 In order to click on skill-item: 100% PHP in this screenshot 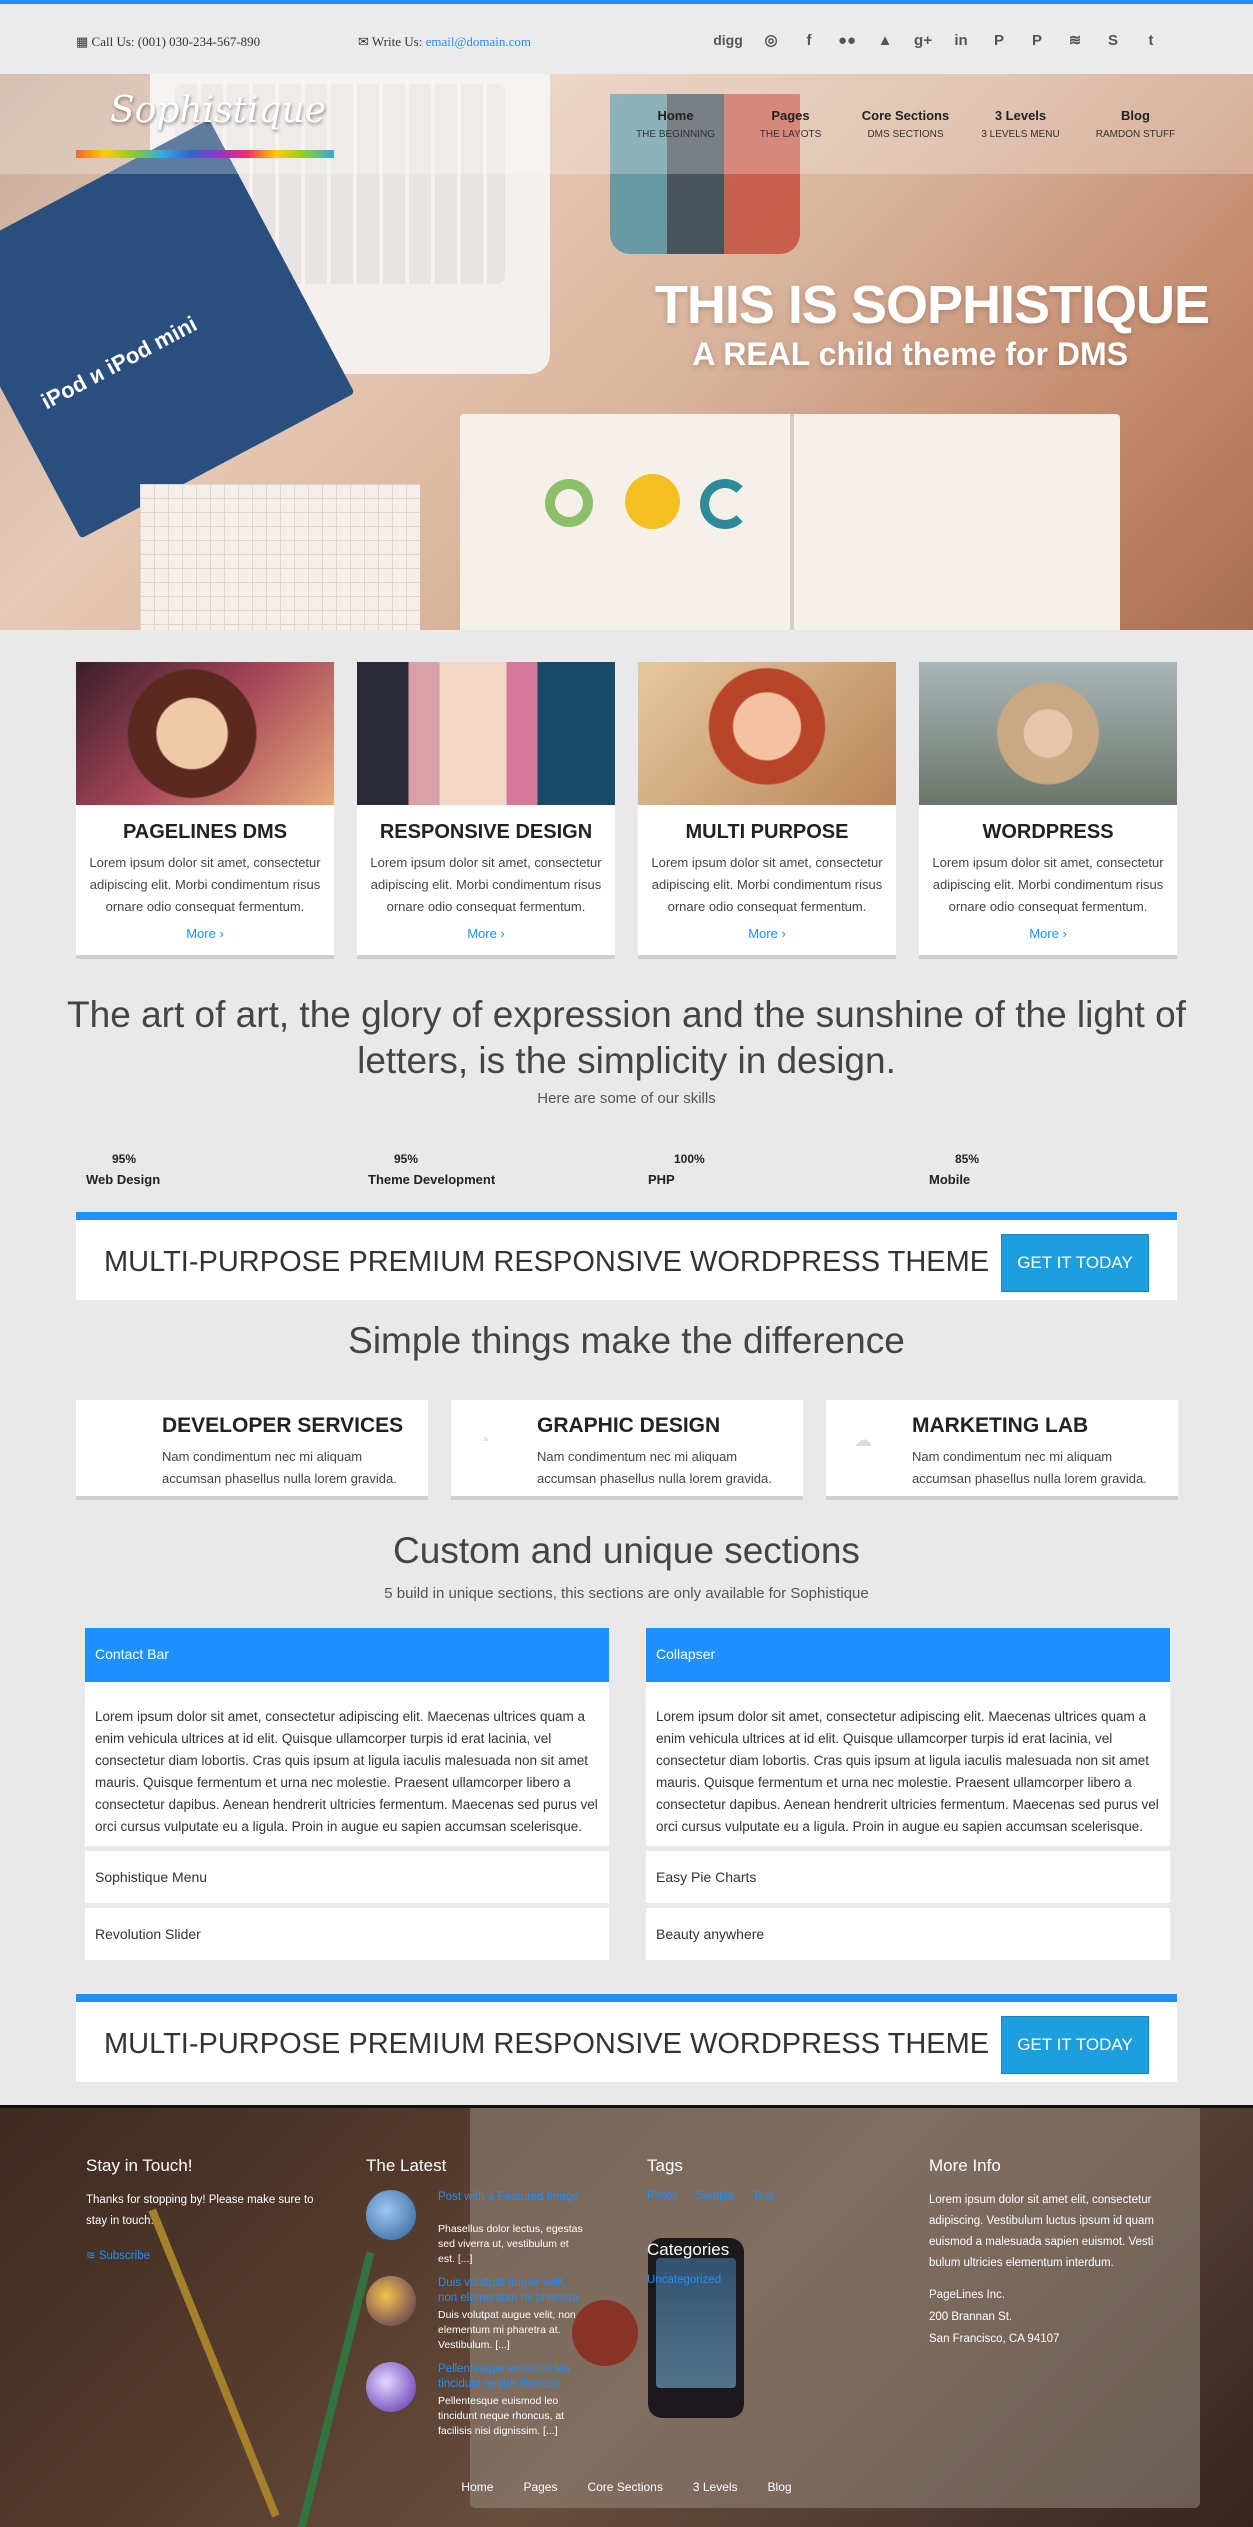, I will do `click(676, 1169)`.